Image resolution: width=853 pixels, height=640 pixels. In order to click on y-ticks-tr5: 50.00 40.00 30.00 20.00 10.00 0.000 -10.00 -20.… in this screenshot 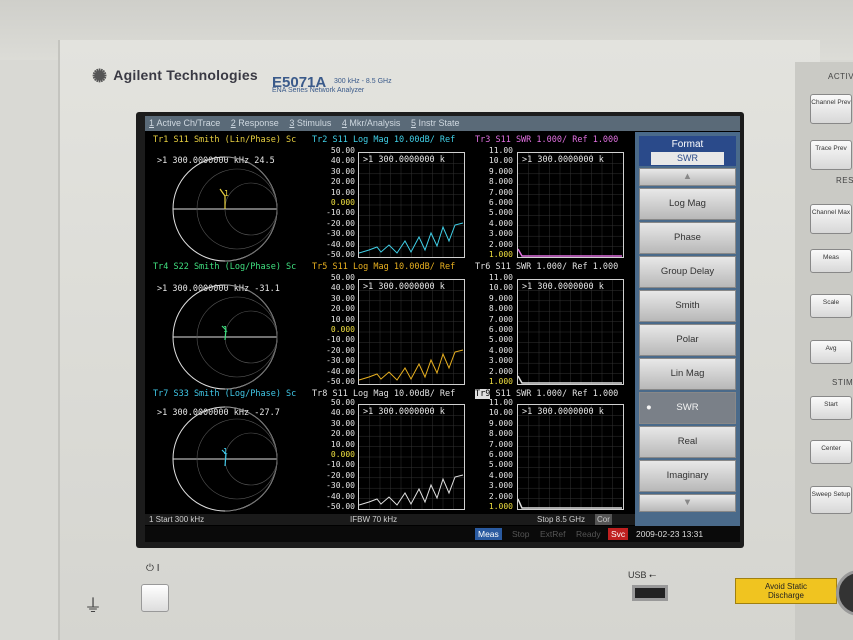, I will do `click(335, 330)`.